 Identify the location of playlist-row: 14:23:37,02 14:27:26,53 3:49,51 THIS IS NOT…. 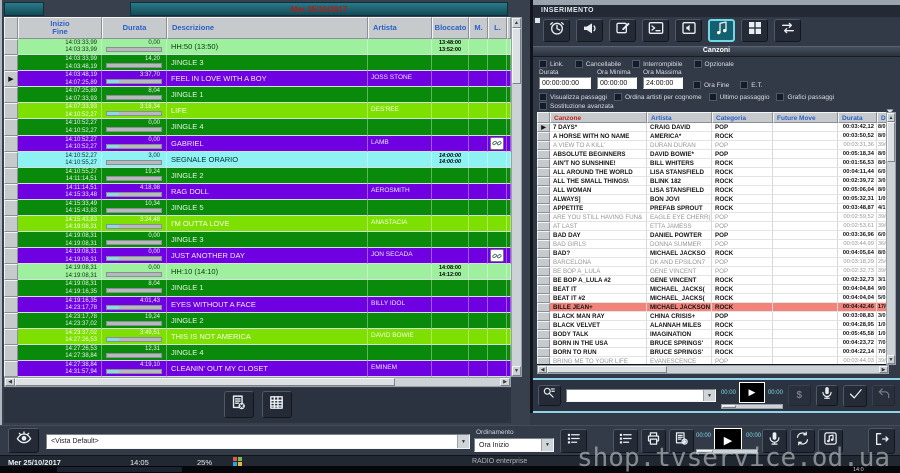
(257, 336).